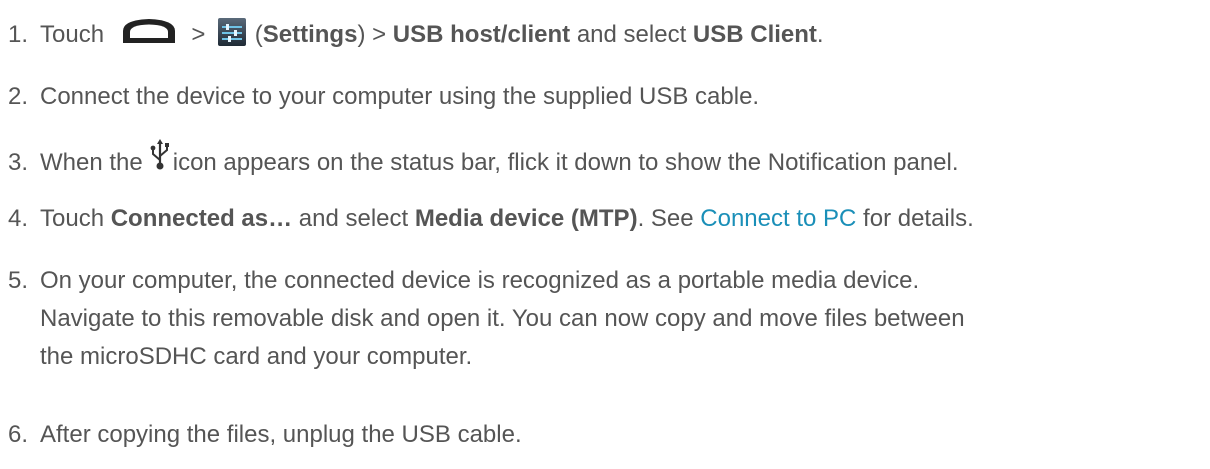  I want to click on usb-host-client-label: USB host/client, so click(481, 34).